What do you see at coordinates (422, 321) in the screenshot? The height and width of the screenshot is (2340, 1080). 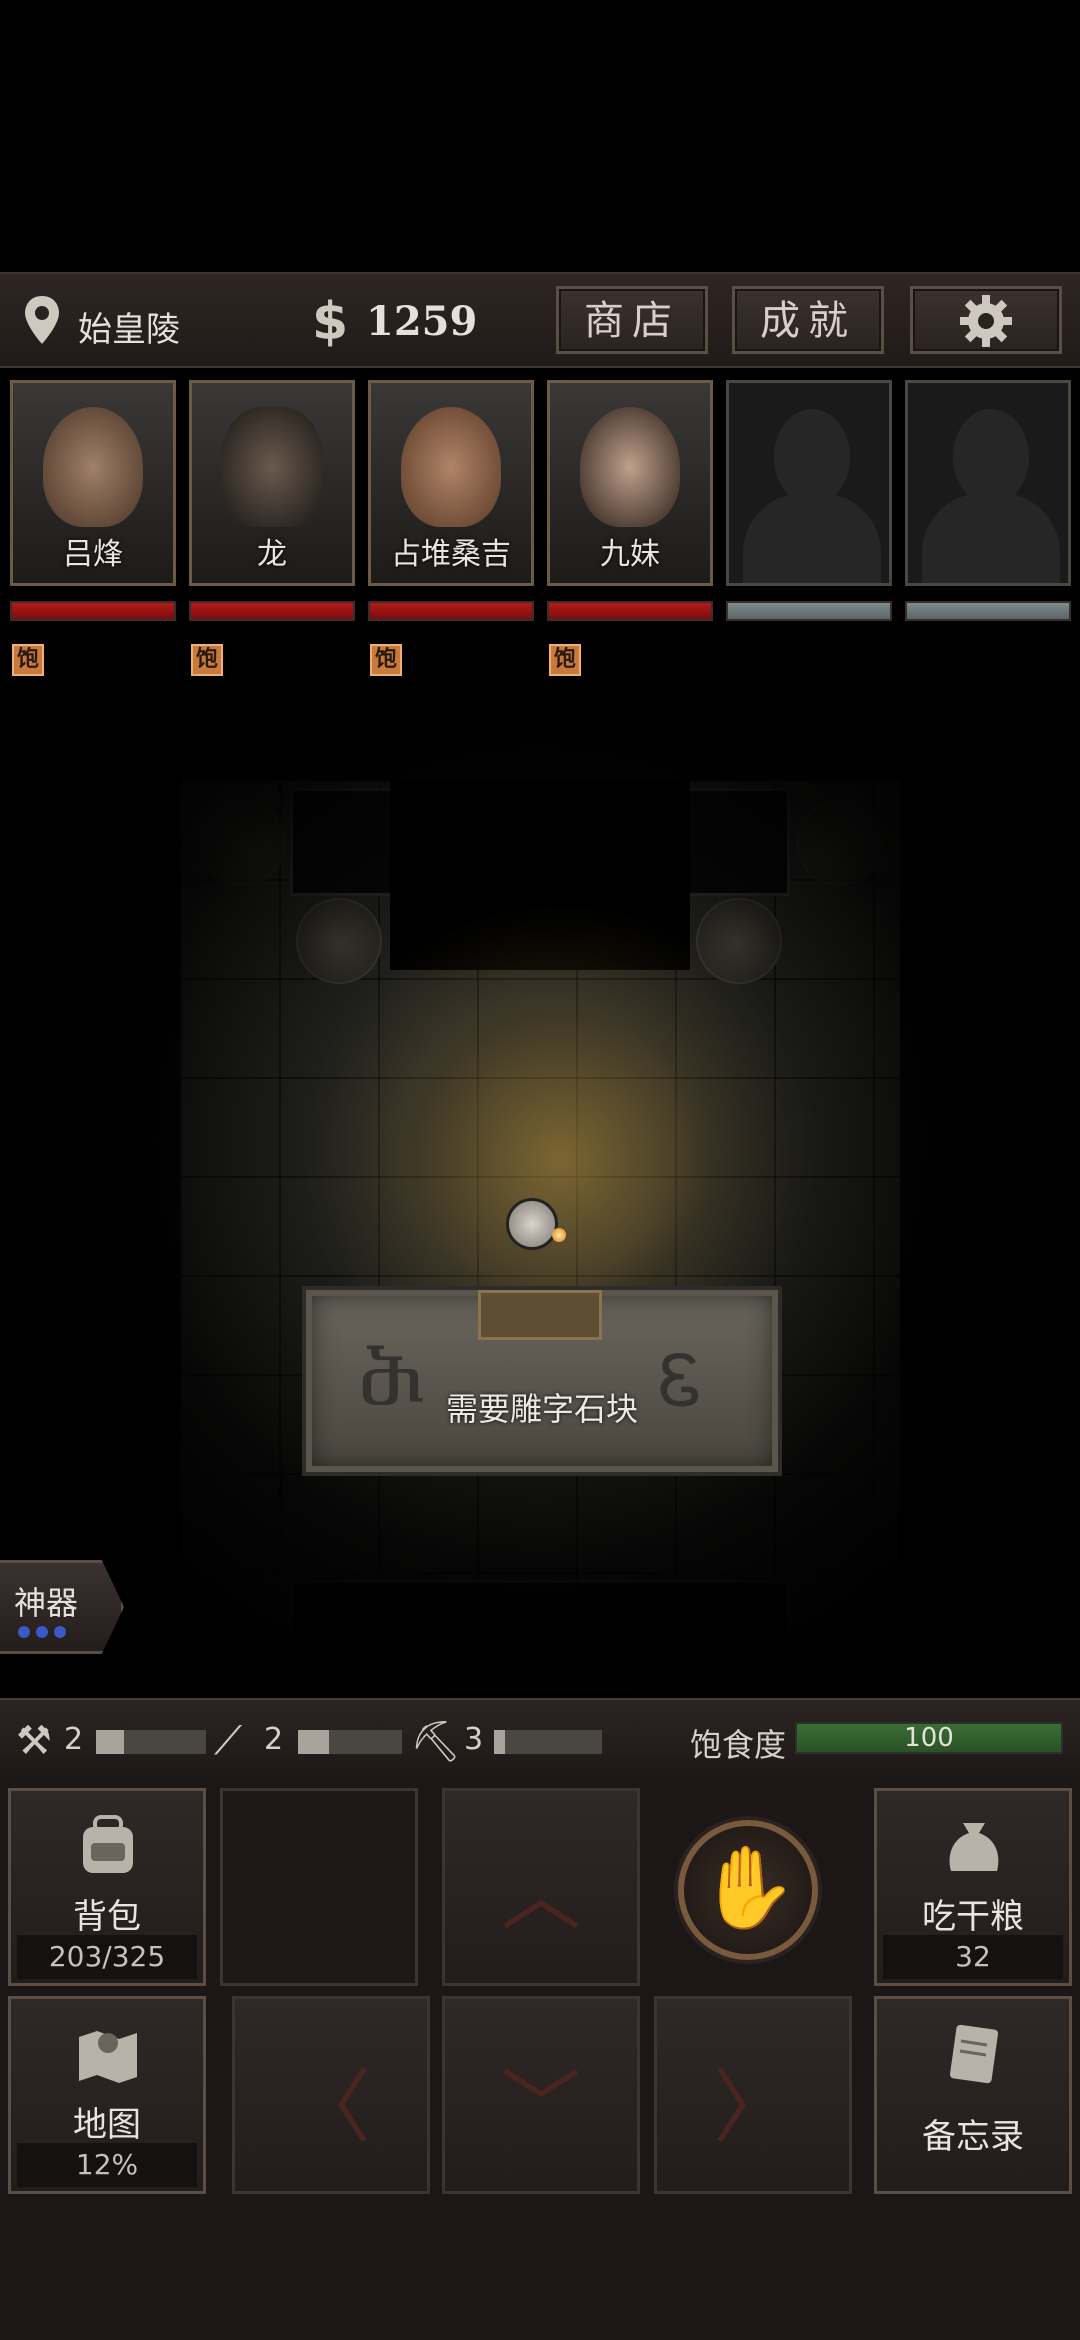 I see `money-amount: 1259` at bounding box center [422, 321].